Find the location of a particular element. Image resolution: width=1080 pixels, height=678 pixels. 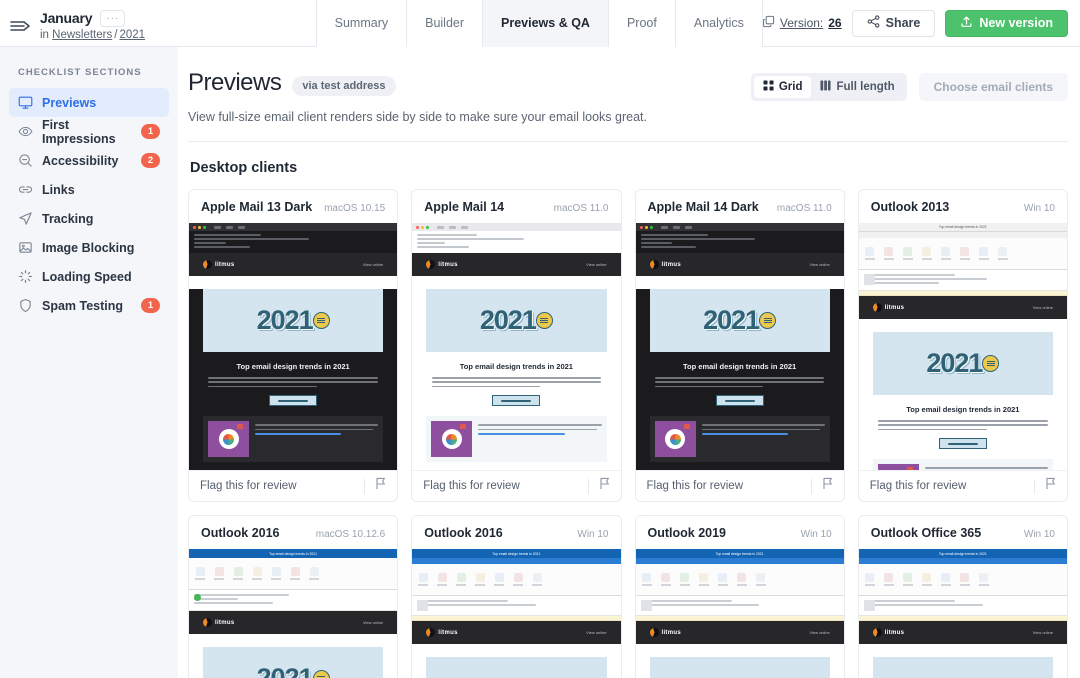

sidebar-item-image-blocking: Image Blocking is located at coordinates (89, 247).